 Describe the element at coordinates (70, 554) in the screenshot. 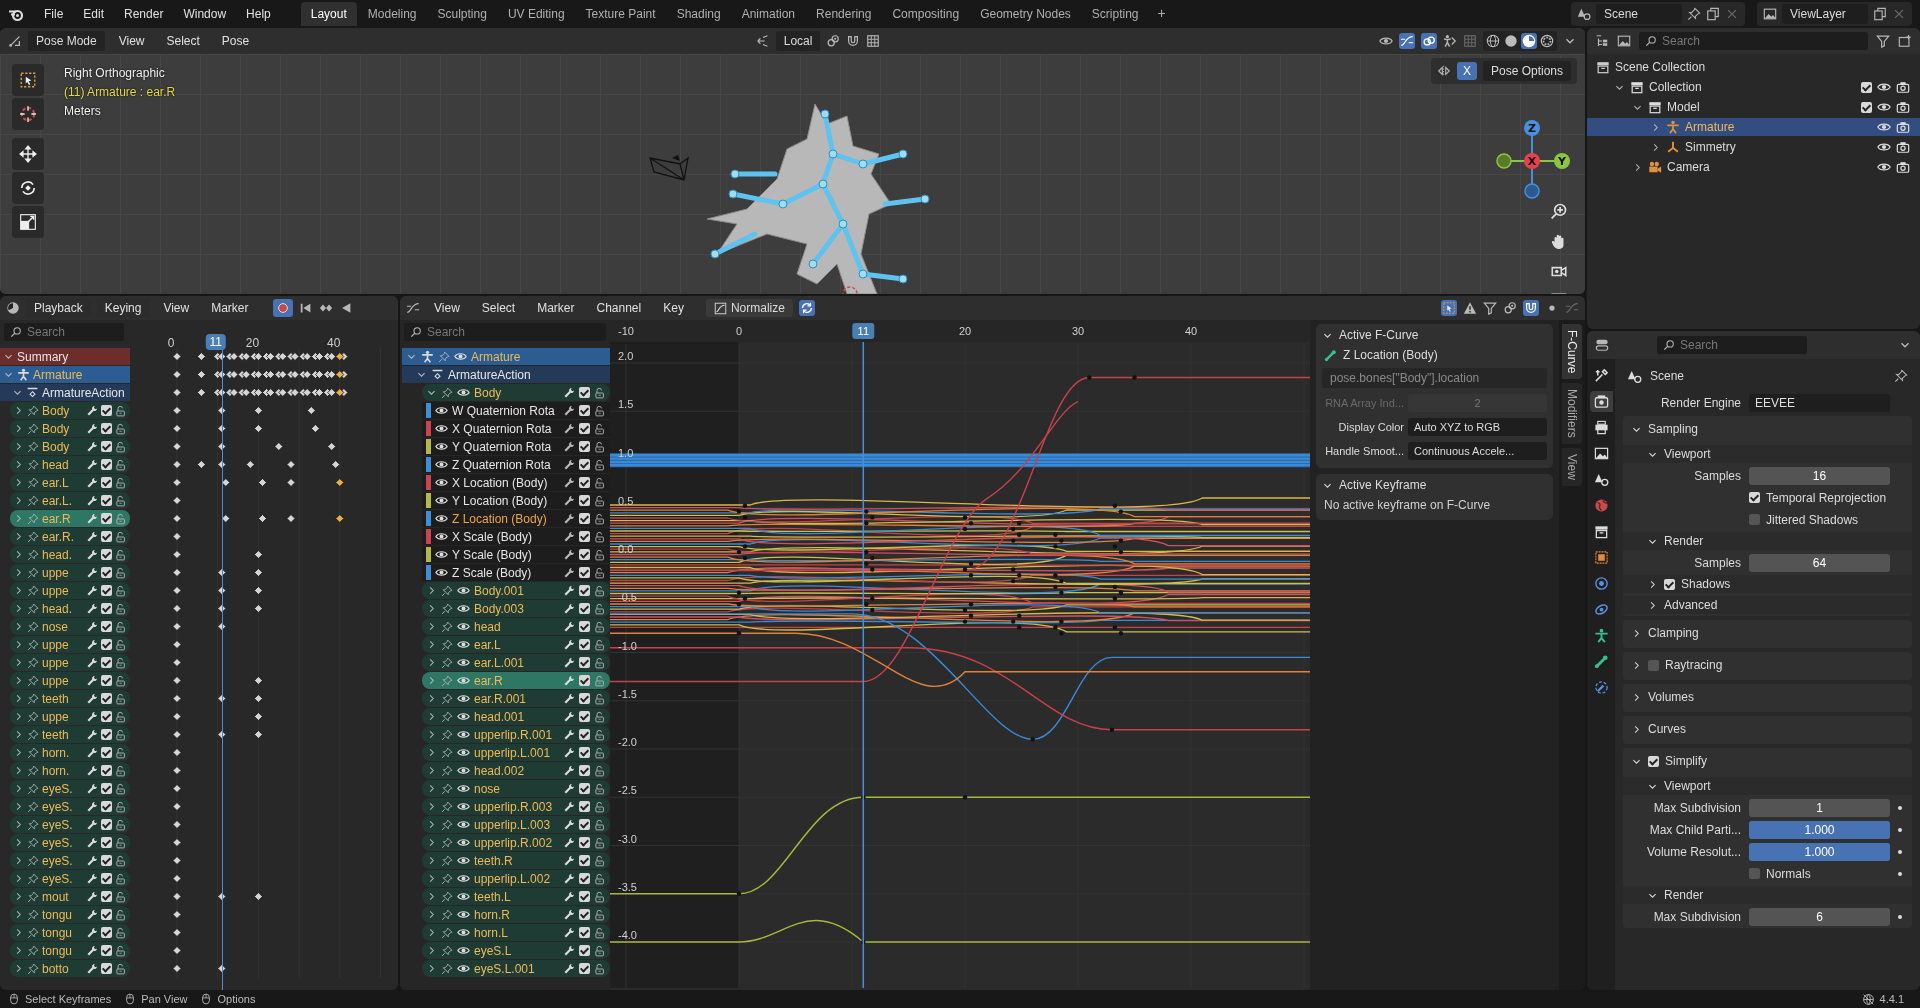

I see `channel-row: head.` at that location.